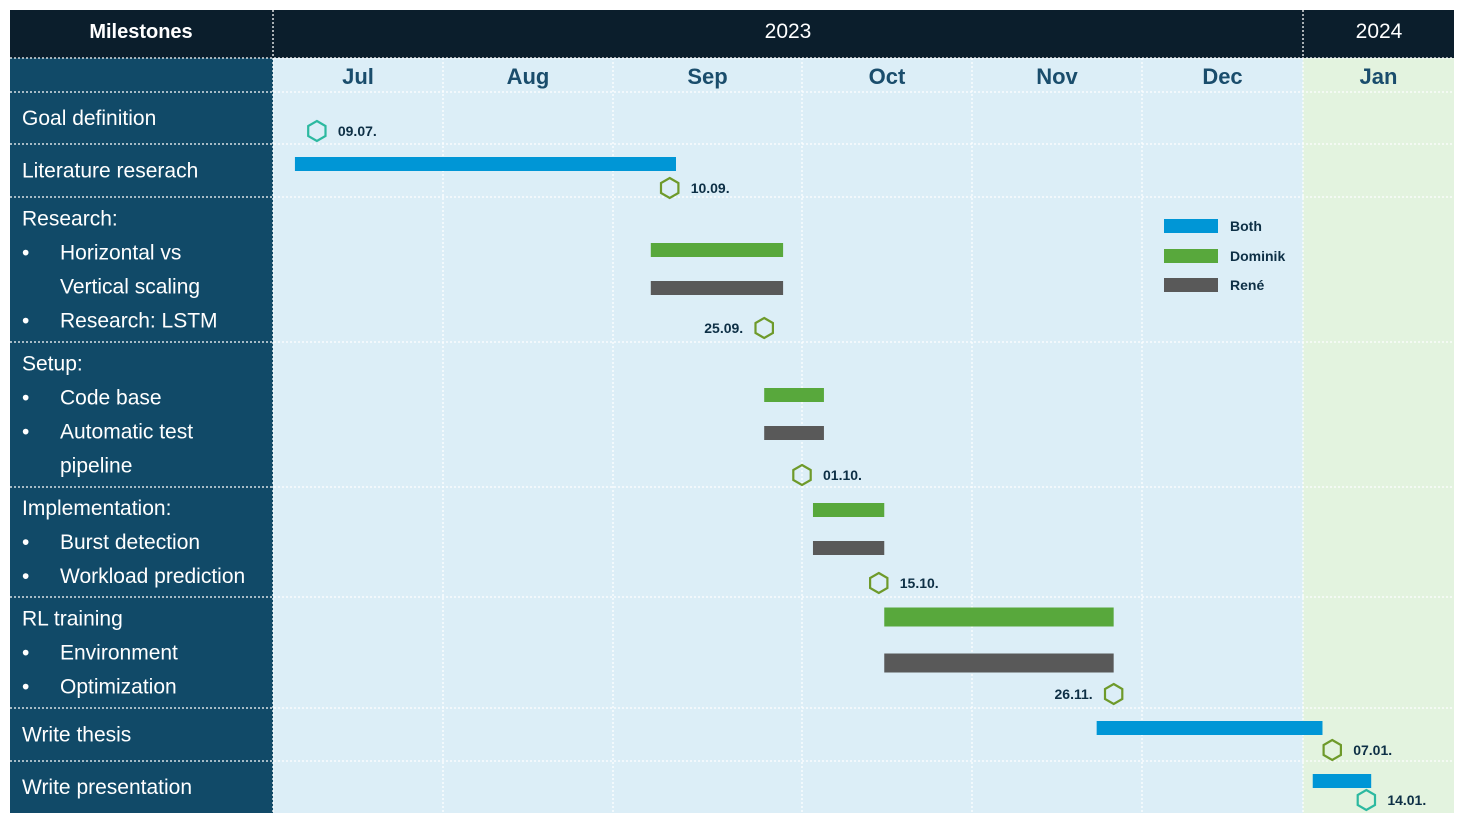  I want to click on milestone-label: 07.01., so click(1372, 750).